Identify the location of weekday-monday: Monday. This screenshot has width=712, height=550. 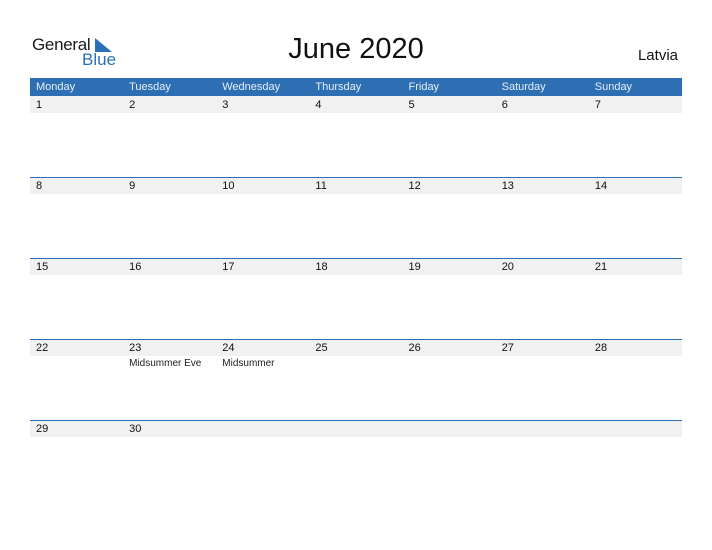
(56, 87).